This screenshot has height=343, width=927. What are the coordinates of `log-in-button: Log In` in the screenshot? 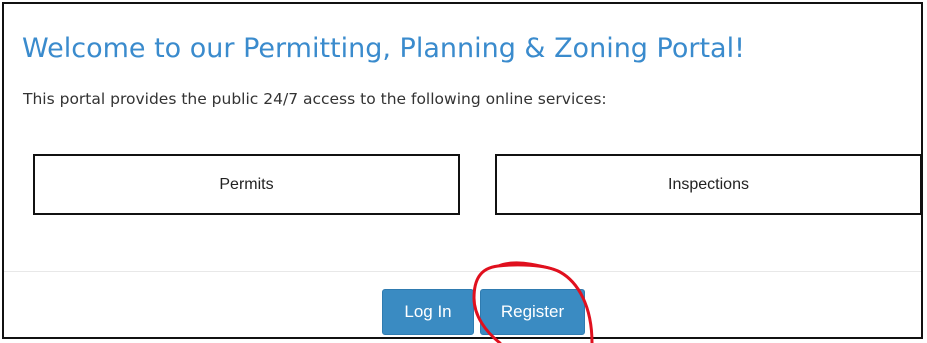 It's located at (428, 312).